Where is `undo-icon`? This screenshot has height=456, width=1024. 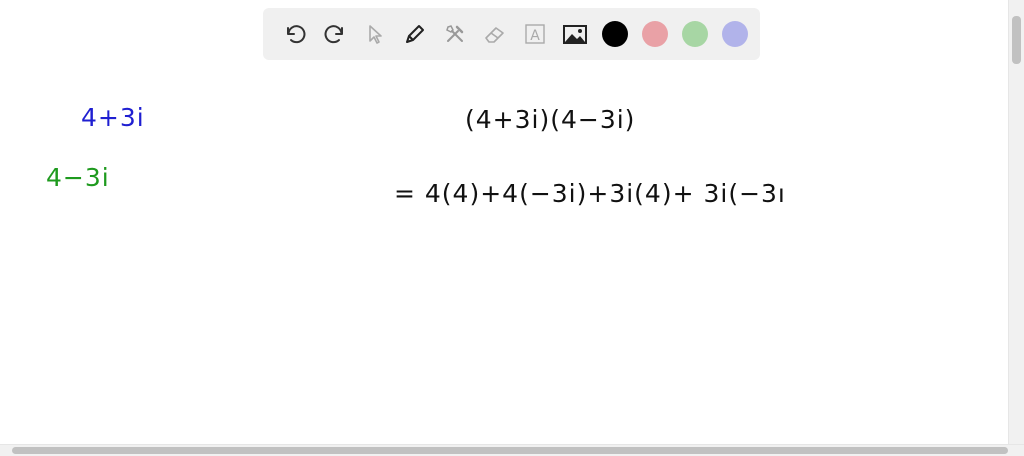 undo-icon is located at coordinates (296, 34).